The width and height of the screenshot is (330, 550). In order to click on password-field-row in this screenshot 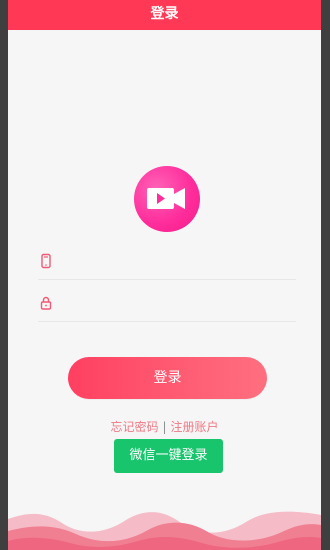, I will do `click(167, 304)`.